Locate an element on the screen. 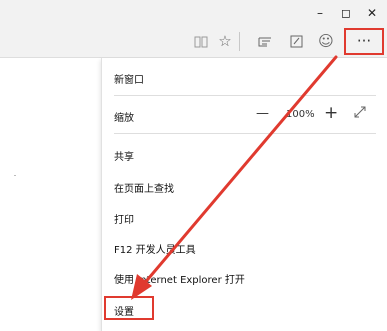  title-bar: – ◻ ✕ is located at coordinates (193, 13).